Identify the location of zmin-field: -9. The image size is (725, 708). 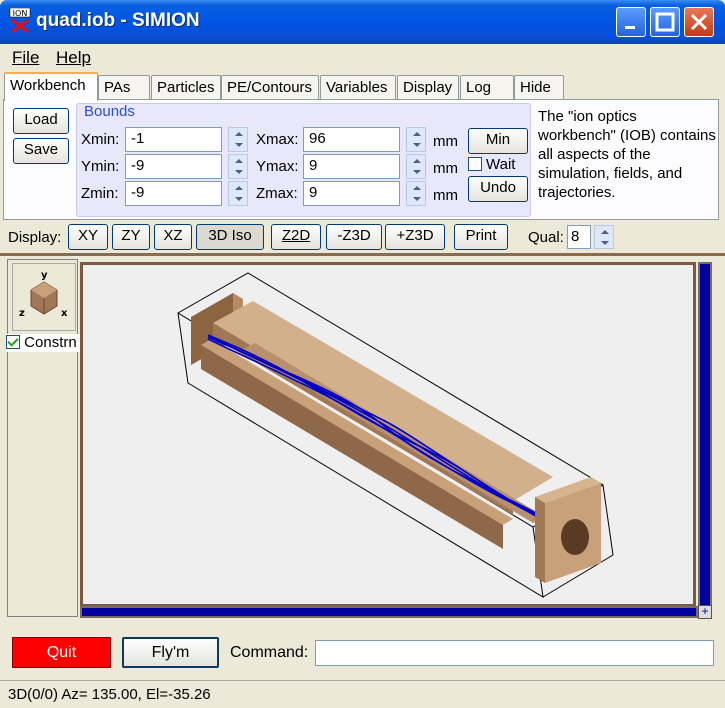
(173, 193).